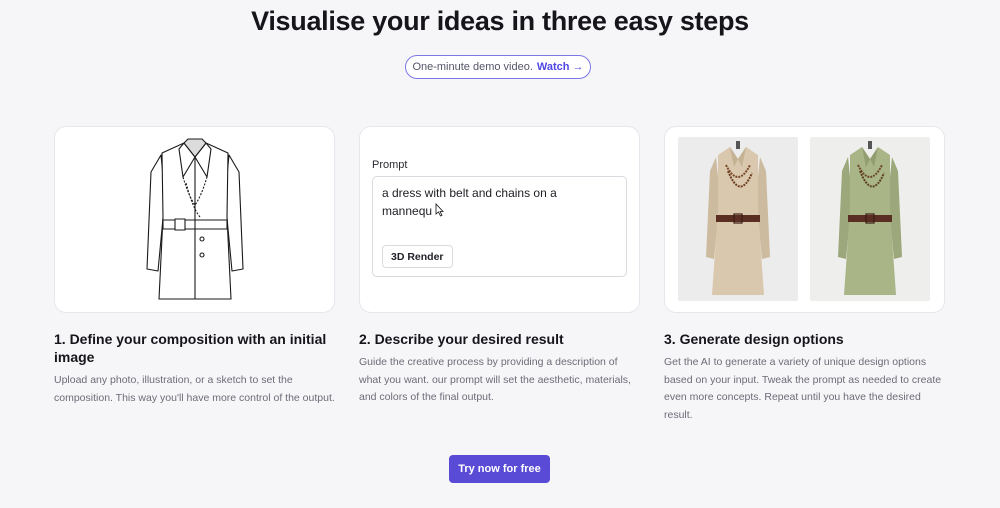  I want to click on page-title: Visualise your ideas in three easy steps, so click(500, 21).